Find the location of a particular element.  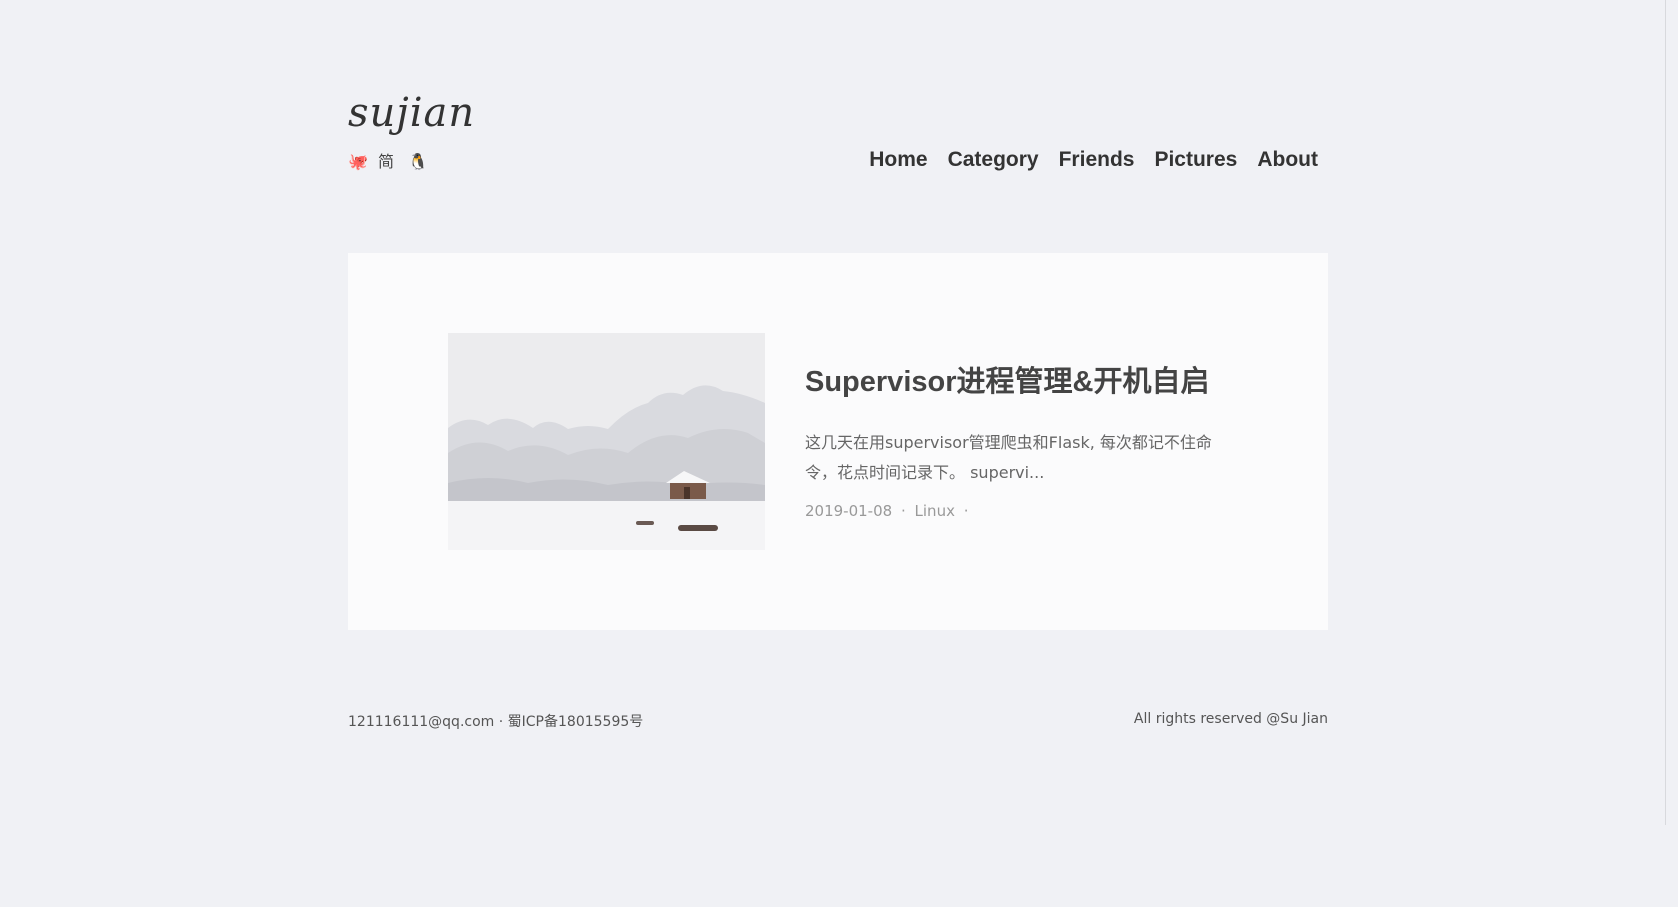

post-title: Supervisor进程管理&开机自启 is located at coordinates (1015, 379).